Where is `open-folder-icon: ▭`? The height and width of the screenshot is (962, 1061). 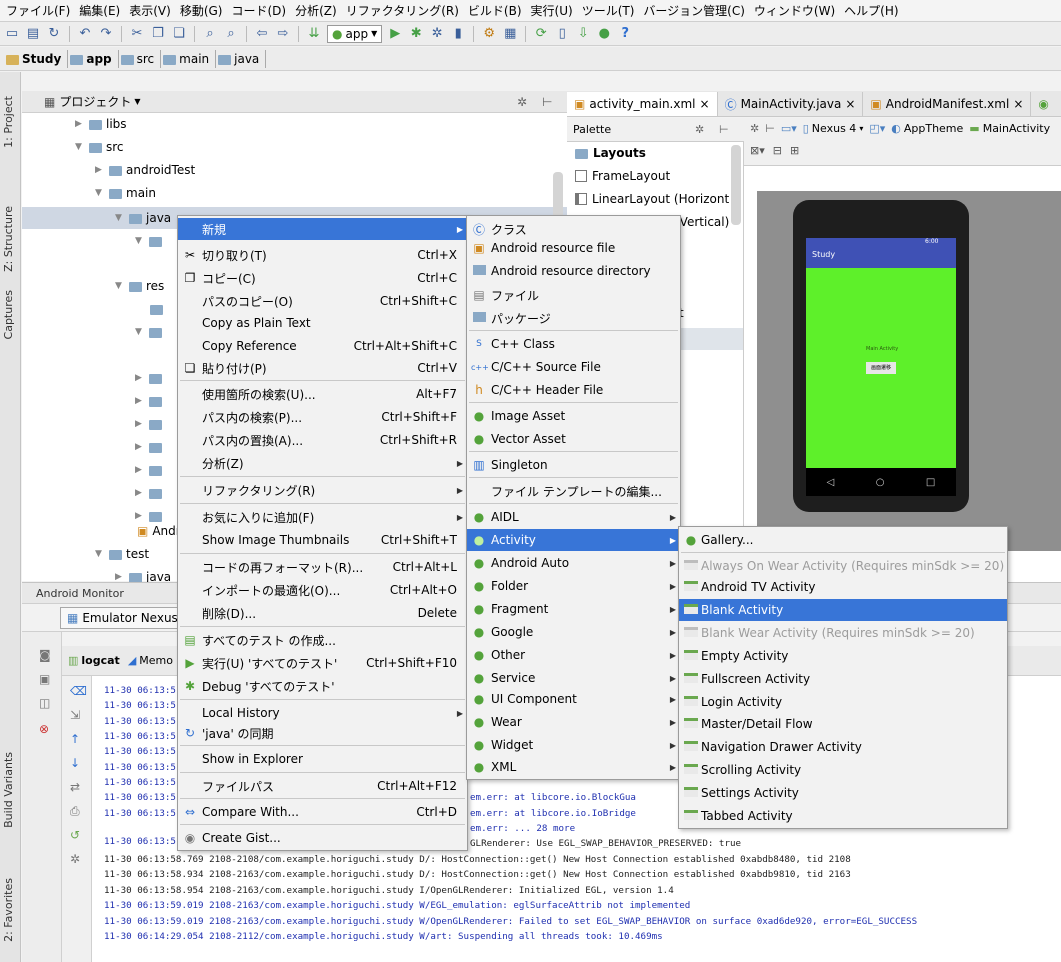
open-folder-icon: ▭ is located at coordinates (12, 34).